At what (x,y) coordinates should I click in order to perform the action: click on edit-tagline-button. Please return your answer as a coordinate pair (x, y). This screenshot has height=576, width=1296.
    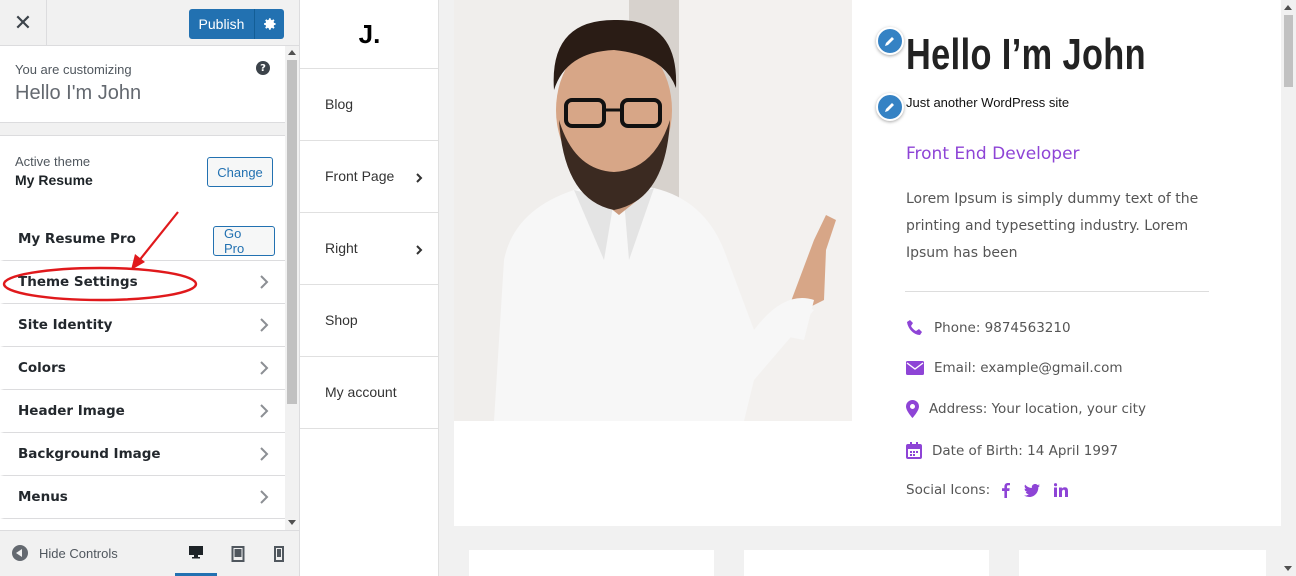
    Looking at the image, I should click on (890, 107).